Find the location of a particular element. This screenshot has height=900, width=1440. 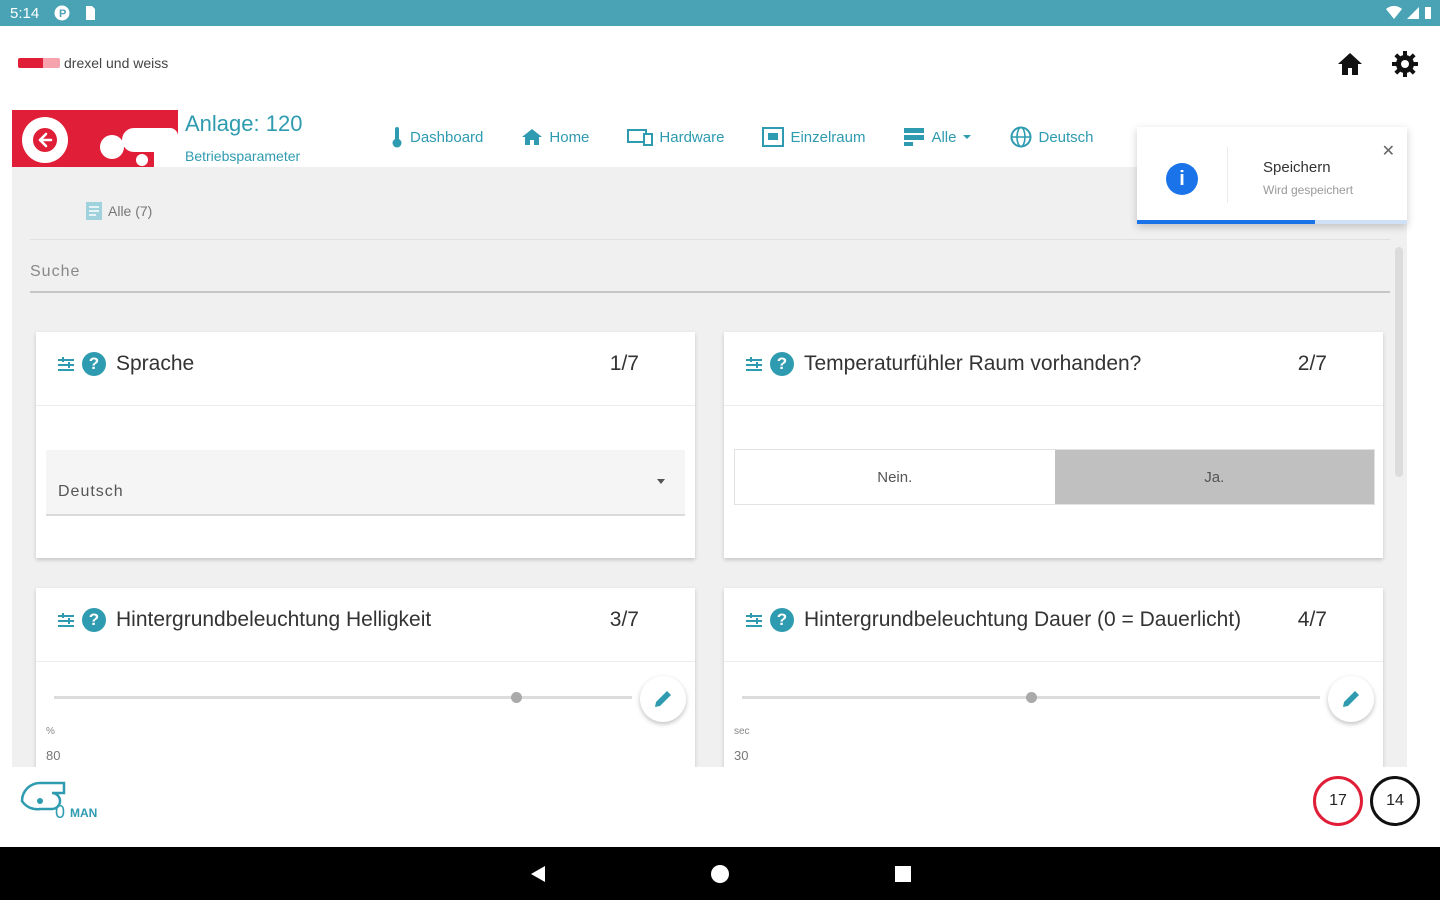

back-button is located at coordinates (45, 140).